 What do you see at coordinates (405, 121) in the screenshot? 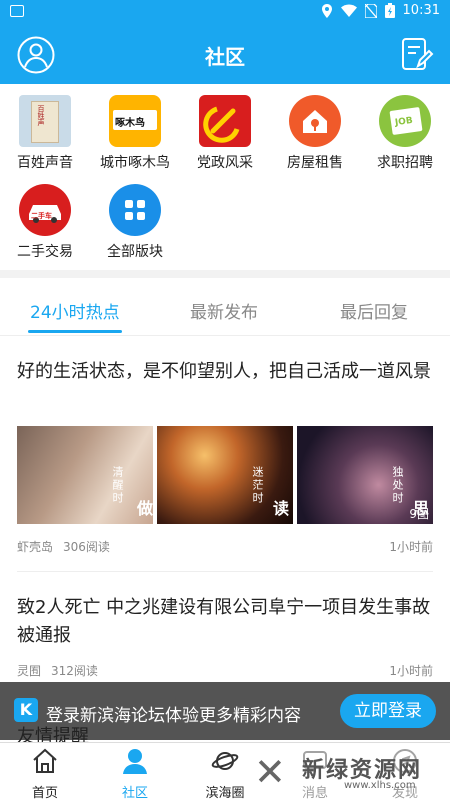
I see `job-icon: JOB` at bounding box center [405, 121].